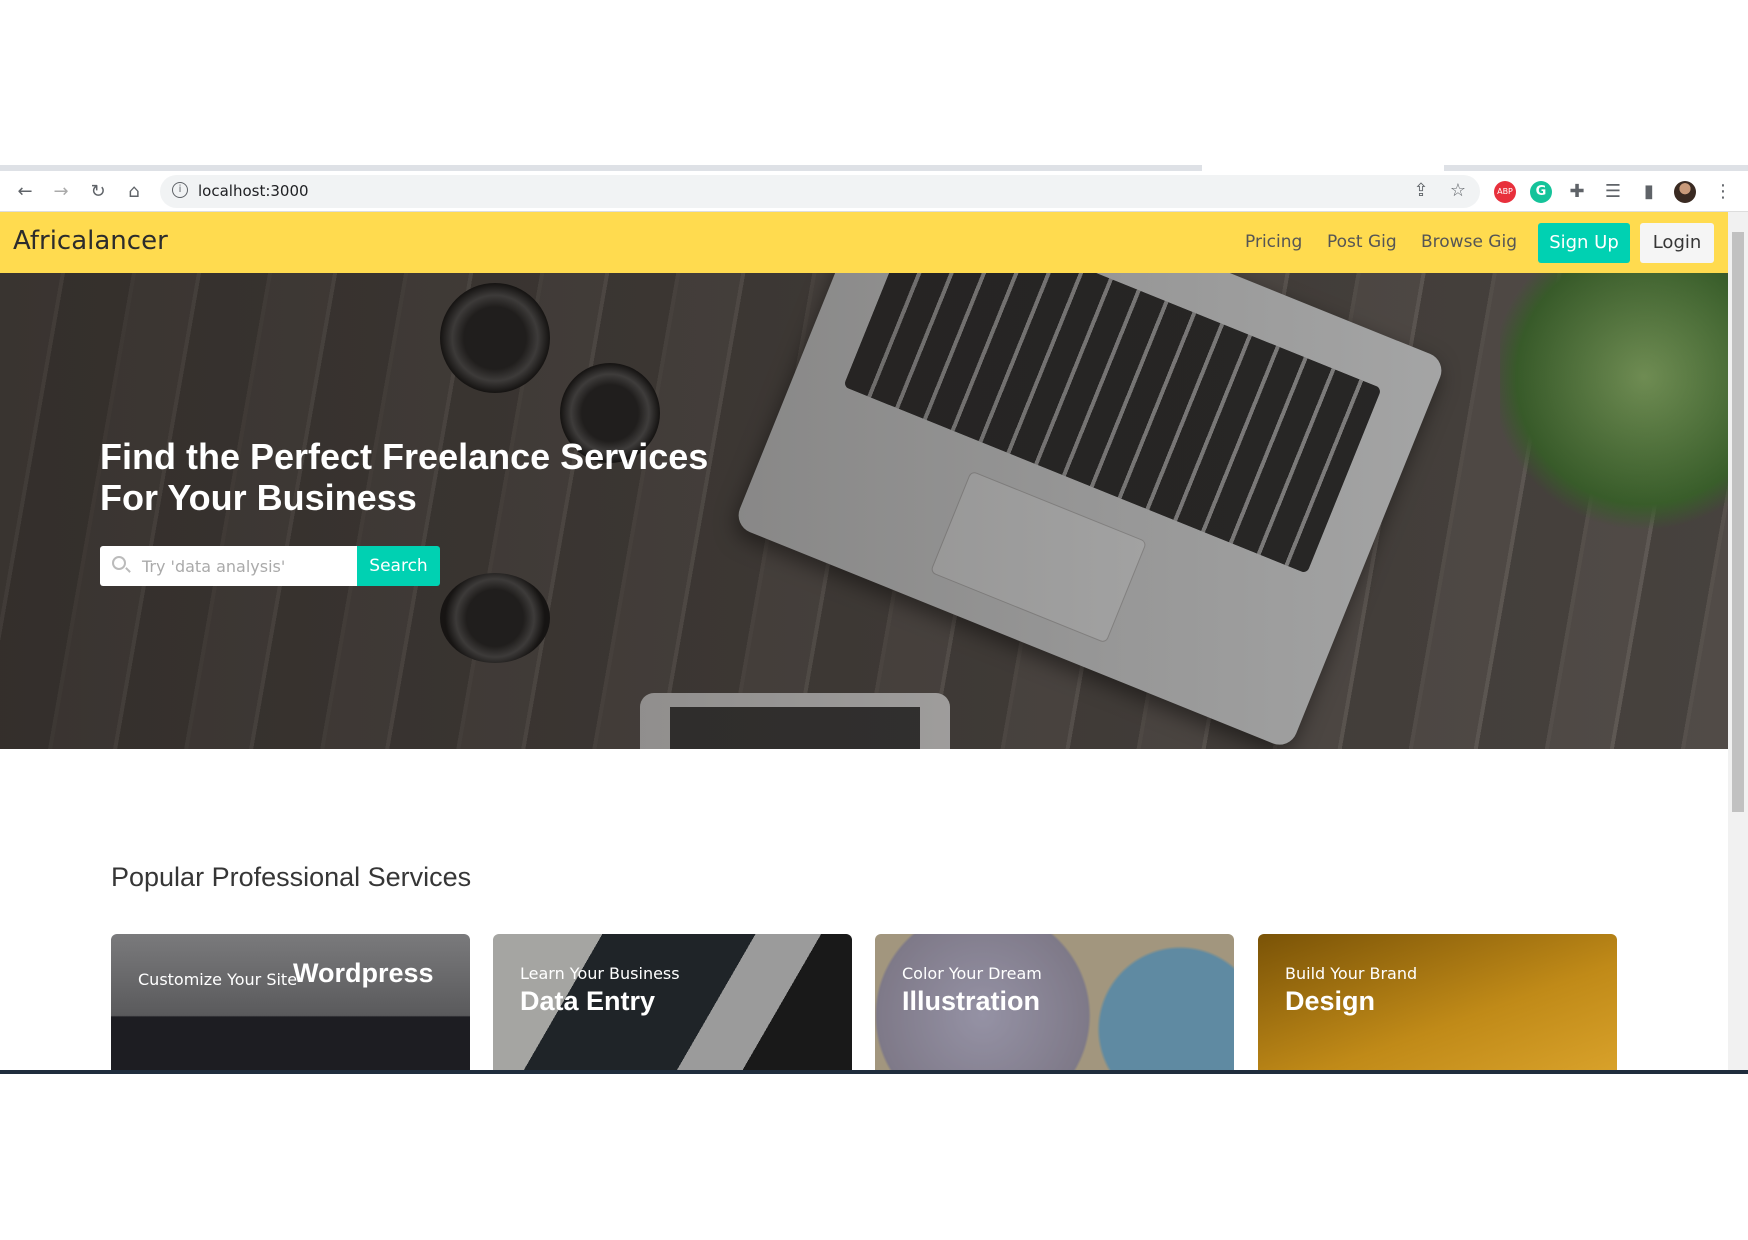 Image resolution: width=1748 pixels, height=1240 pixels. Describe the element at coordinates (61, 192) in the screenshot. I see `forward-icon: →` at that location.